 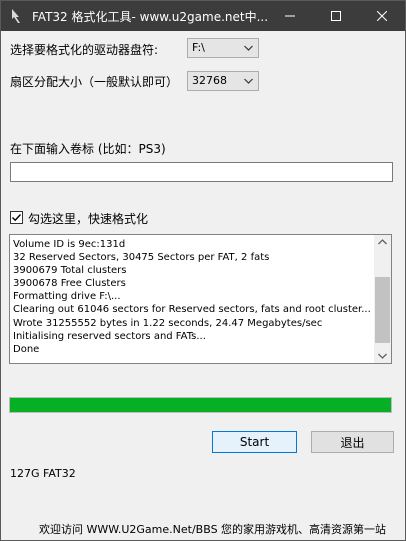 I want to click on exit-button: 退出, so click(x=352, y=442).